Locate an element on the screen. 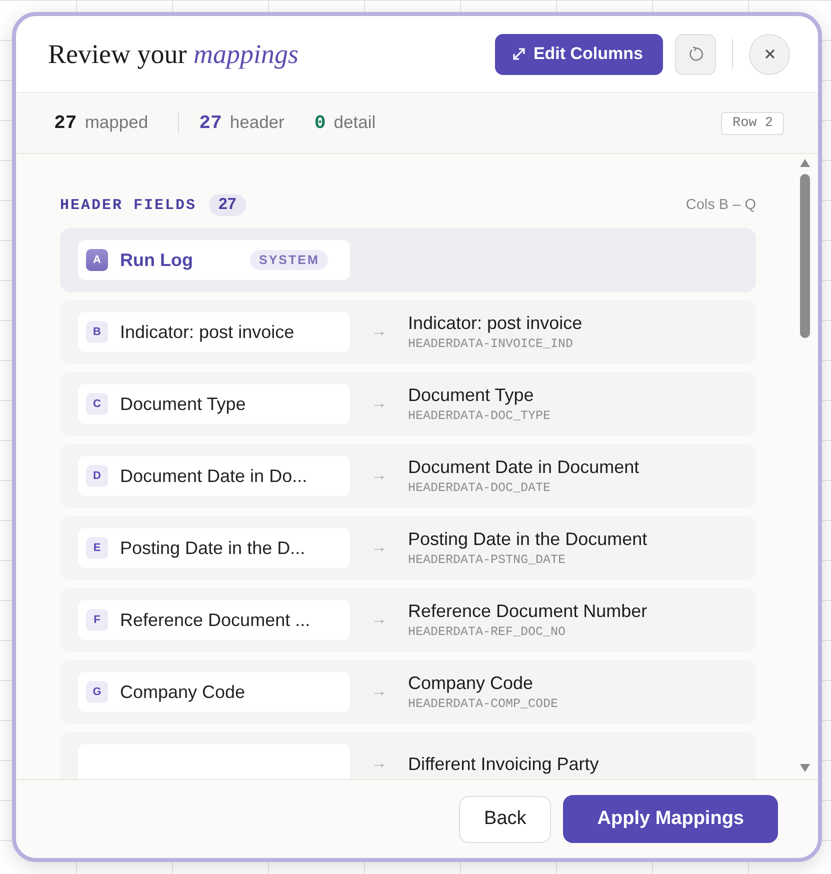  reset-icon is located at coordinates (696, 54).